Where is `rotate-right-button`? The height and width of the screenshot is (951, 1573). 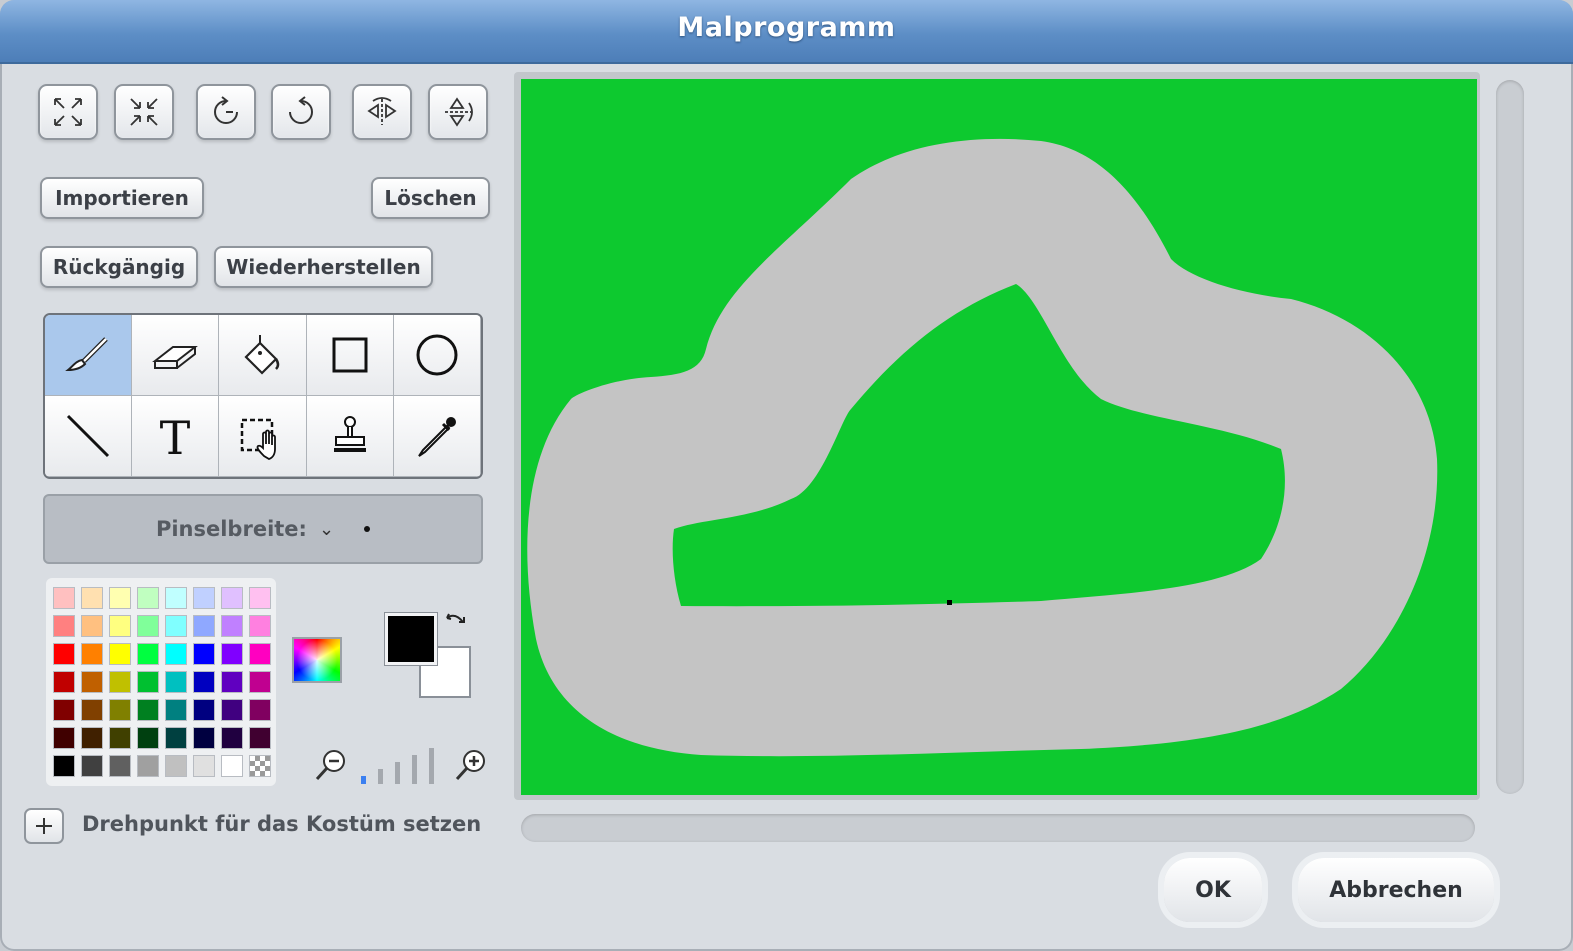
rotate-right-button is located at coordinates (301, 112).